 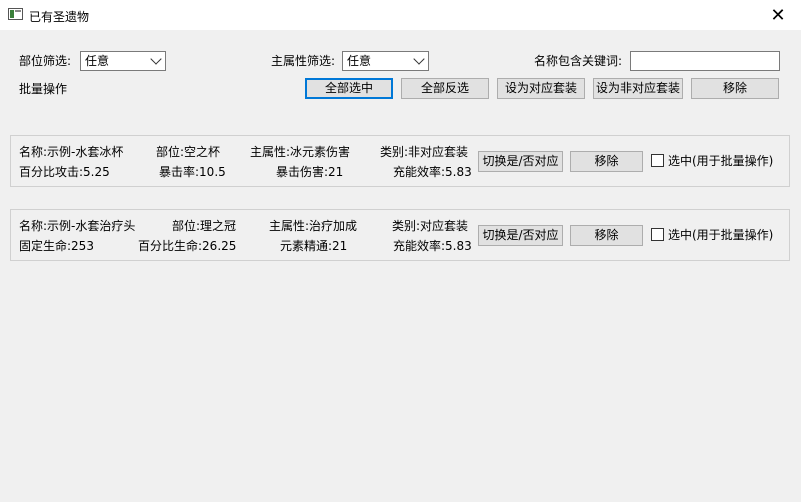 I want to click on artifact-main-stat: 主属性:冰元素伤害, so click(x=300, y=152).